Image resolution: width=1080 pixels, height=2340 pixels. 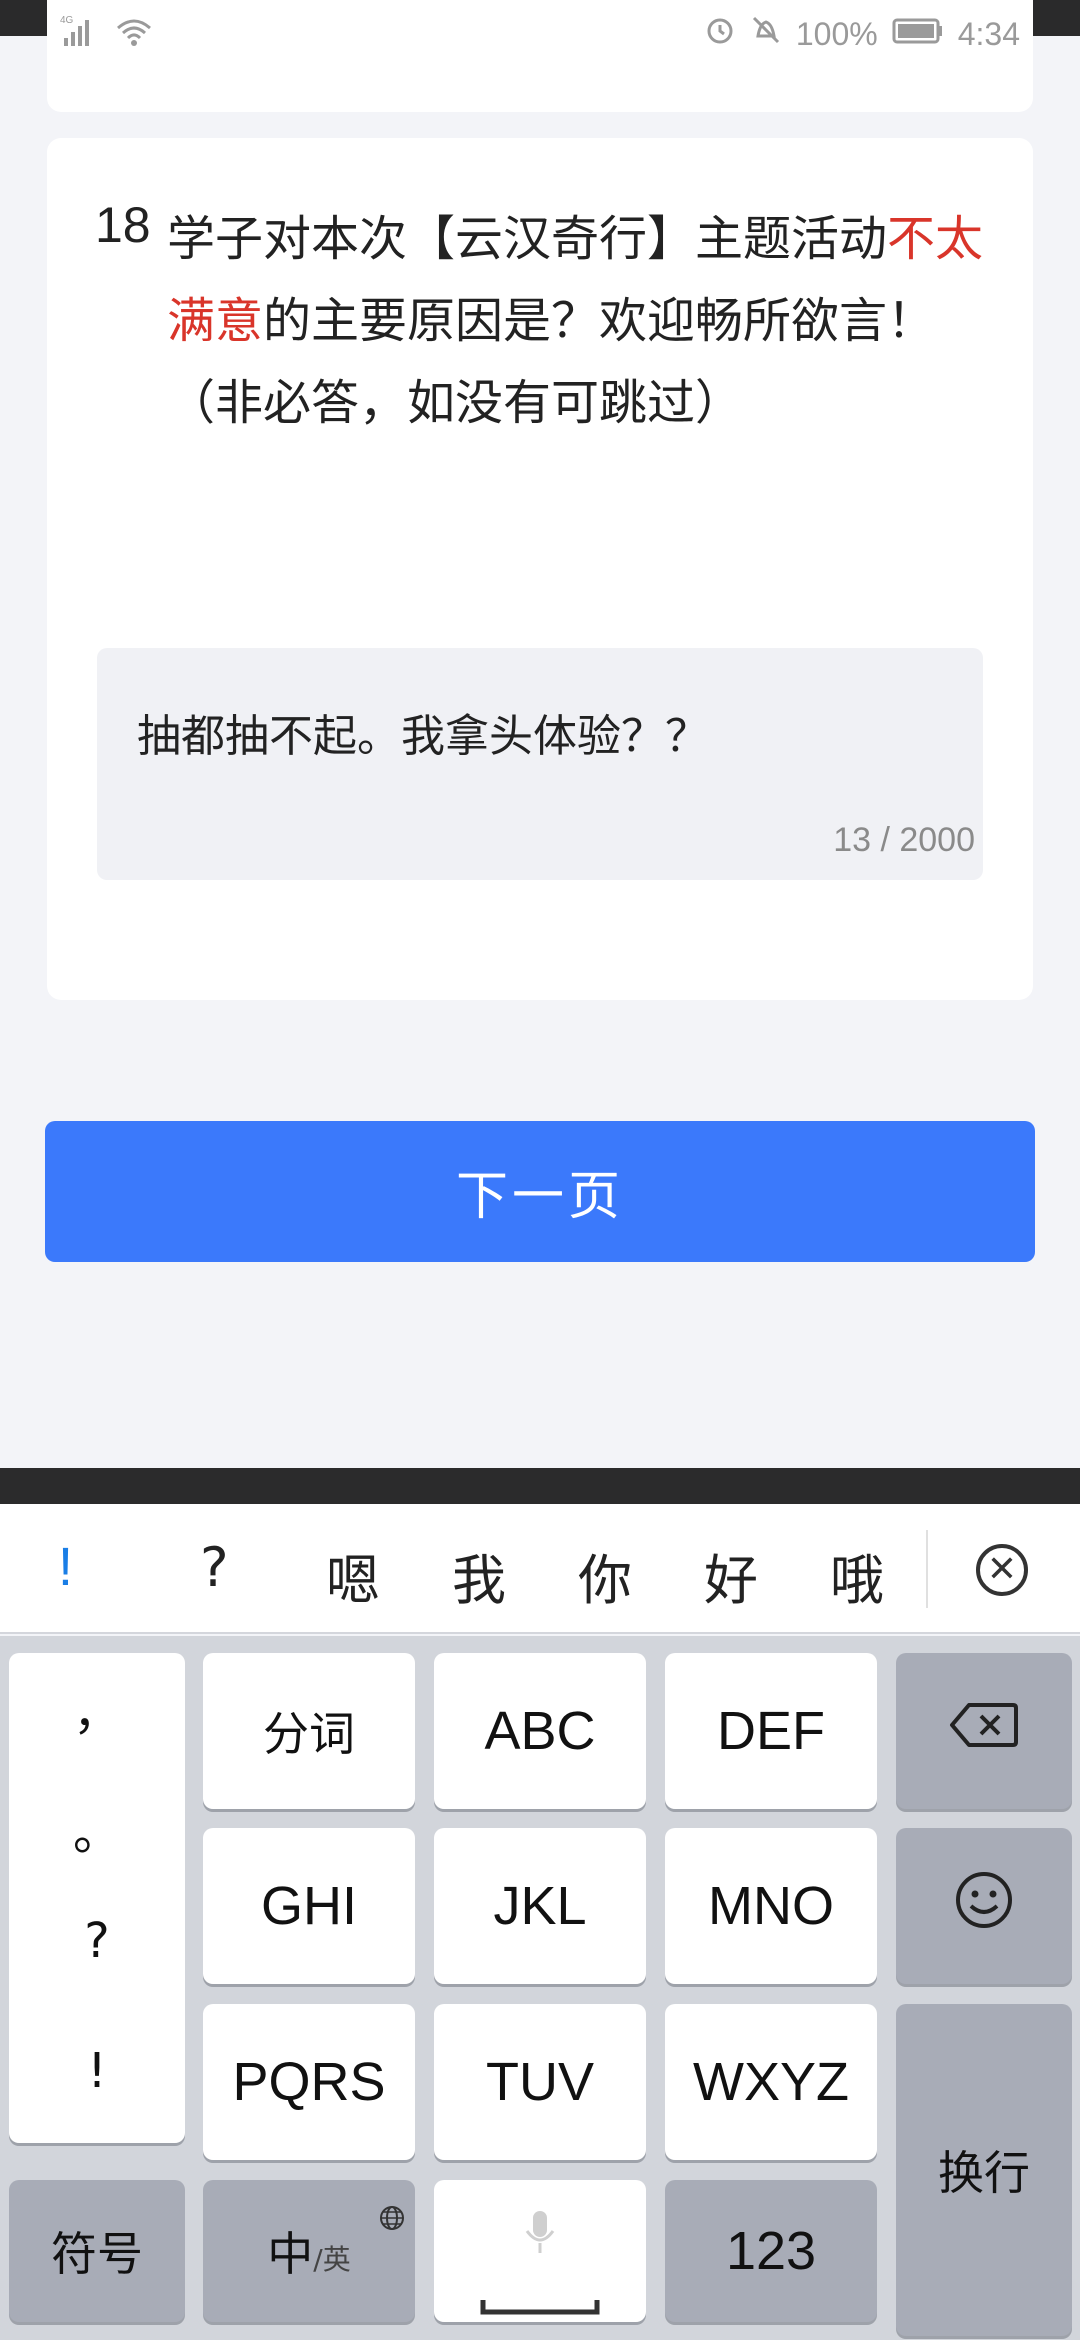 What do you see at coordinates (67, 20) in the screenshot?
I see `network-label: 4G` at bounding box center [67, 20].